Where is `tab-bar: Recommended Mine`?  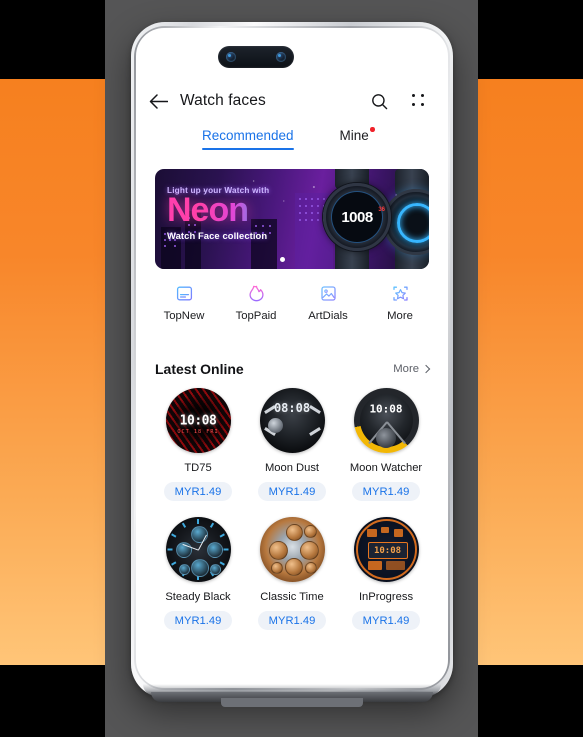
tab-bar: Recommended Mine is located at coordinates (292, 145).